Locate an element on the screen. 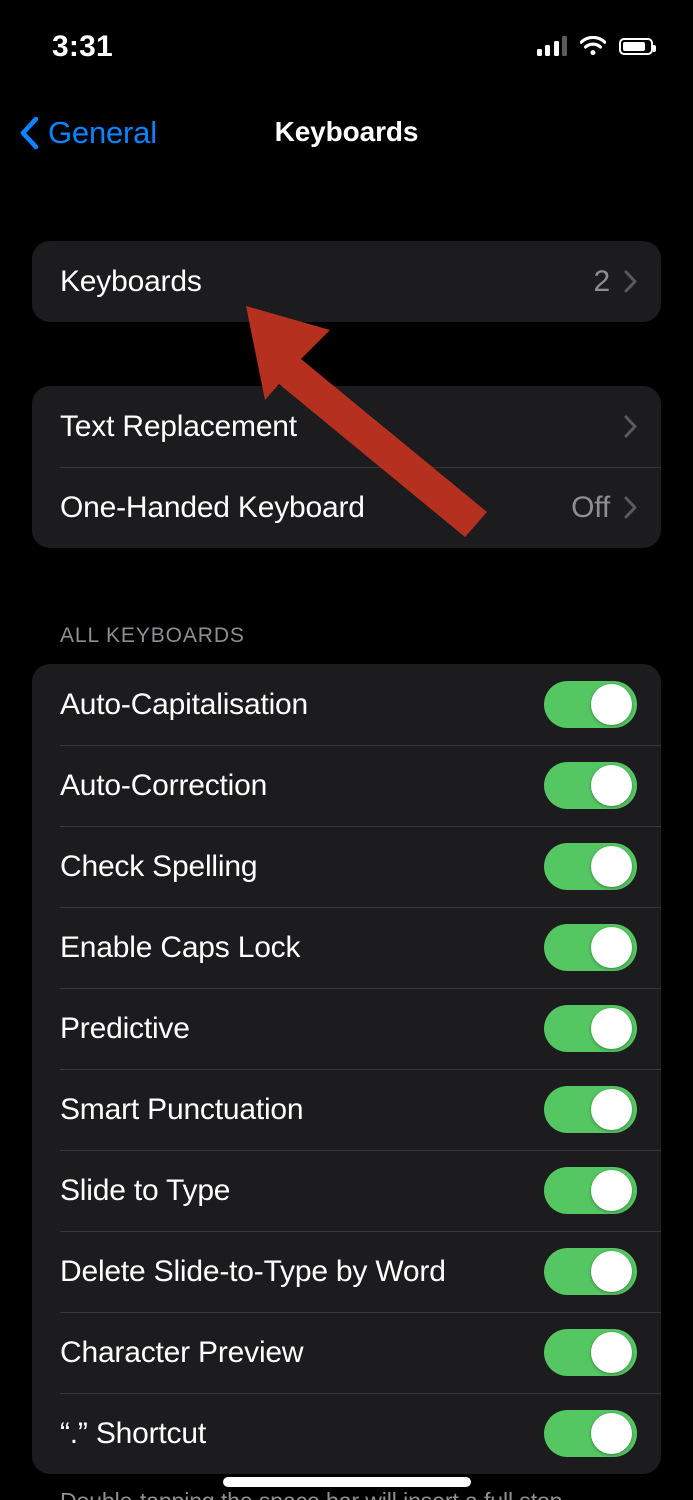 Image resolution: width=693 pixels, height=1500 pixels. row-text-replacement-accessory is located at coordinates (623, 426).